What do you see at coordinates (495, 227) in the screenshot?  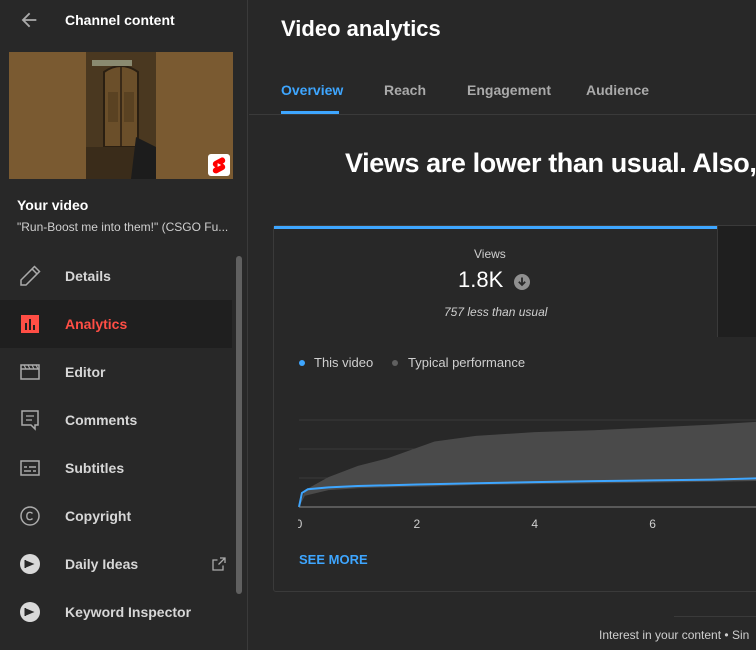 I see `selected-metric-indicator` at bounding box center [495, 227].